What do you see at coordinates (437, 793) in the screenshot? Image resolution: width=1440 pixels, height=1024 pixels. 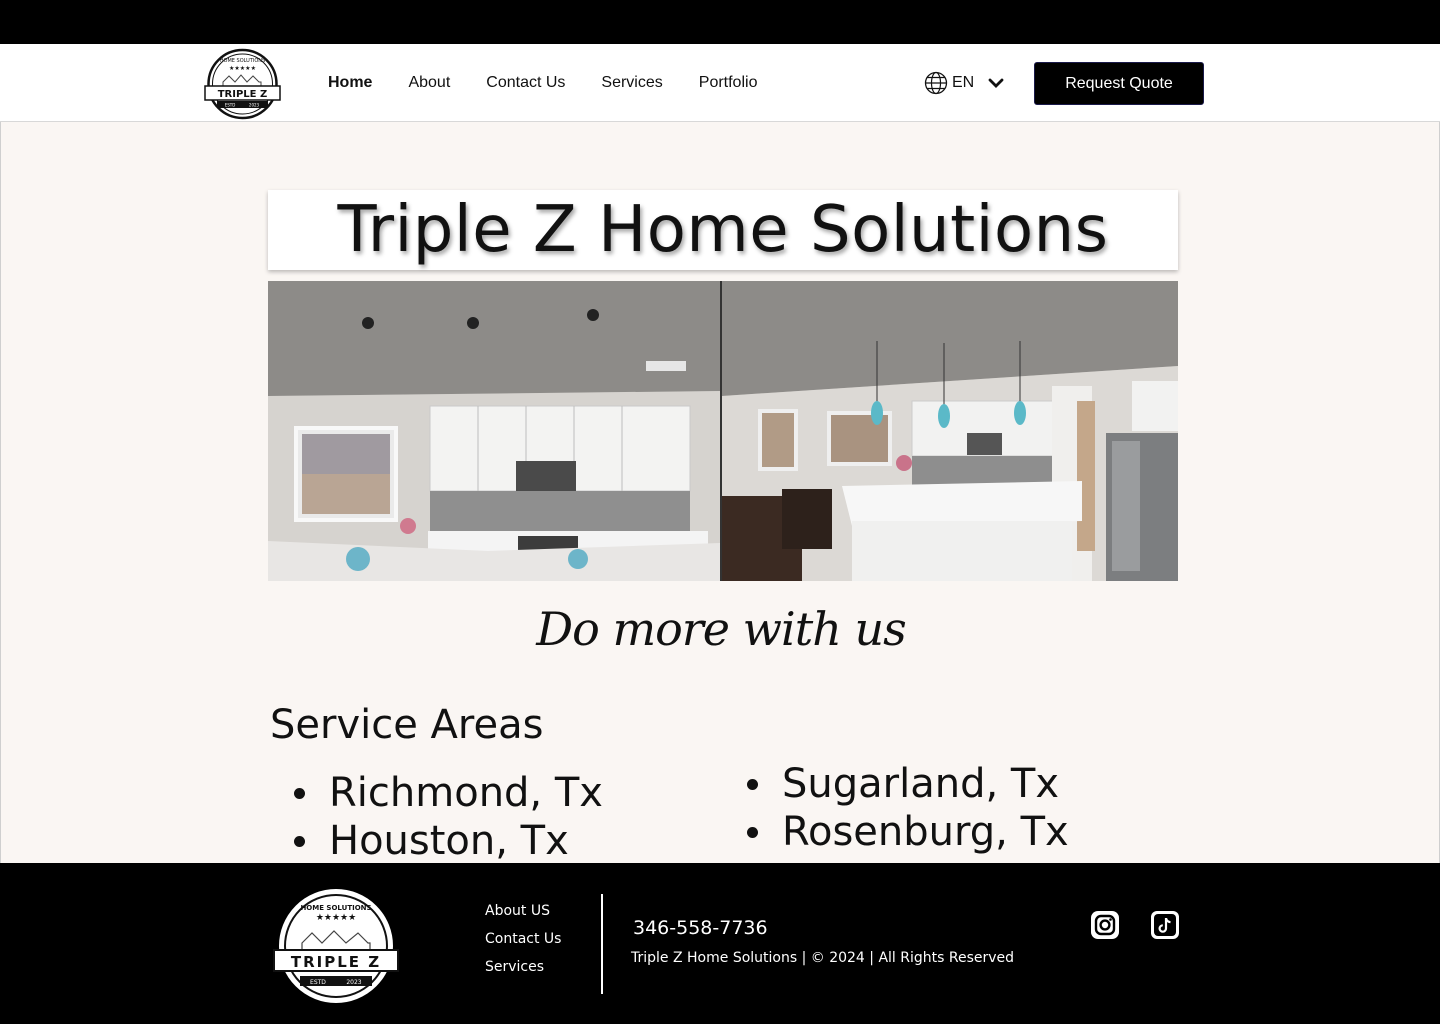 I see `list-item: Richmond, Tx` at bounding box center [437, 793].